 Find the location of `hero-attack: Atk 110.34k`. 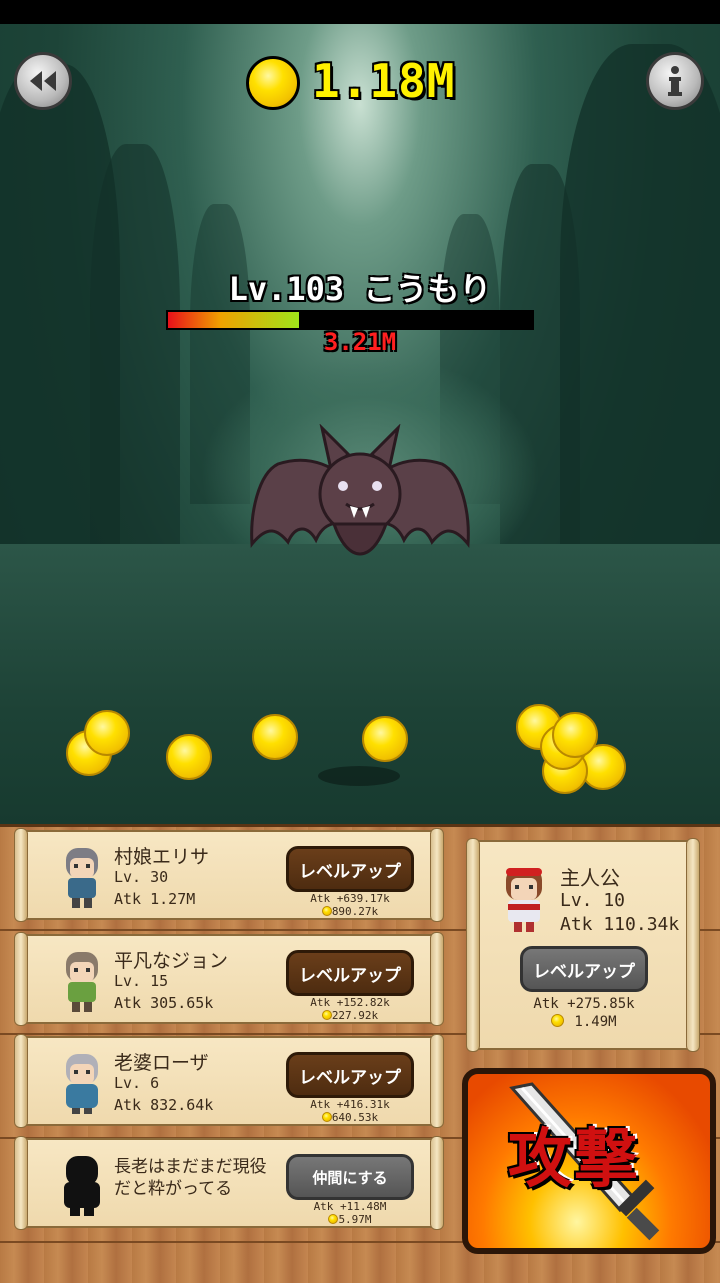

hero-attack: Atk 110.34k is located at coordinates (620, 924).